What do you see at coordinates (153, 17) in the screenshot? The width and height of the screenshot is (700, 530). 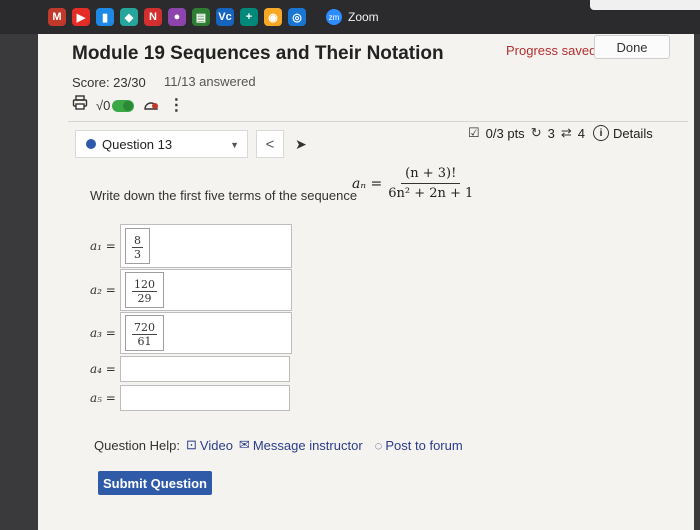 I see `netflix-bookmark: N` at bounding box center [153, 17].